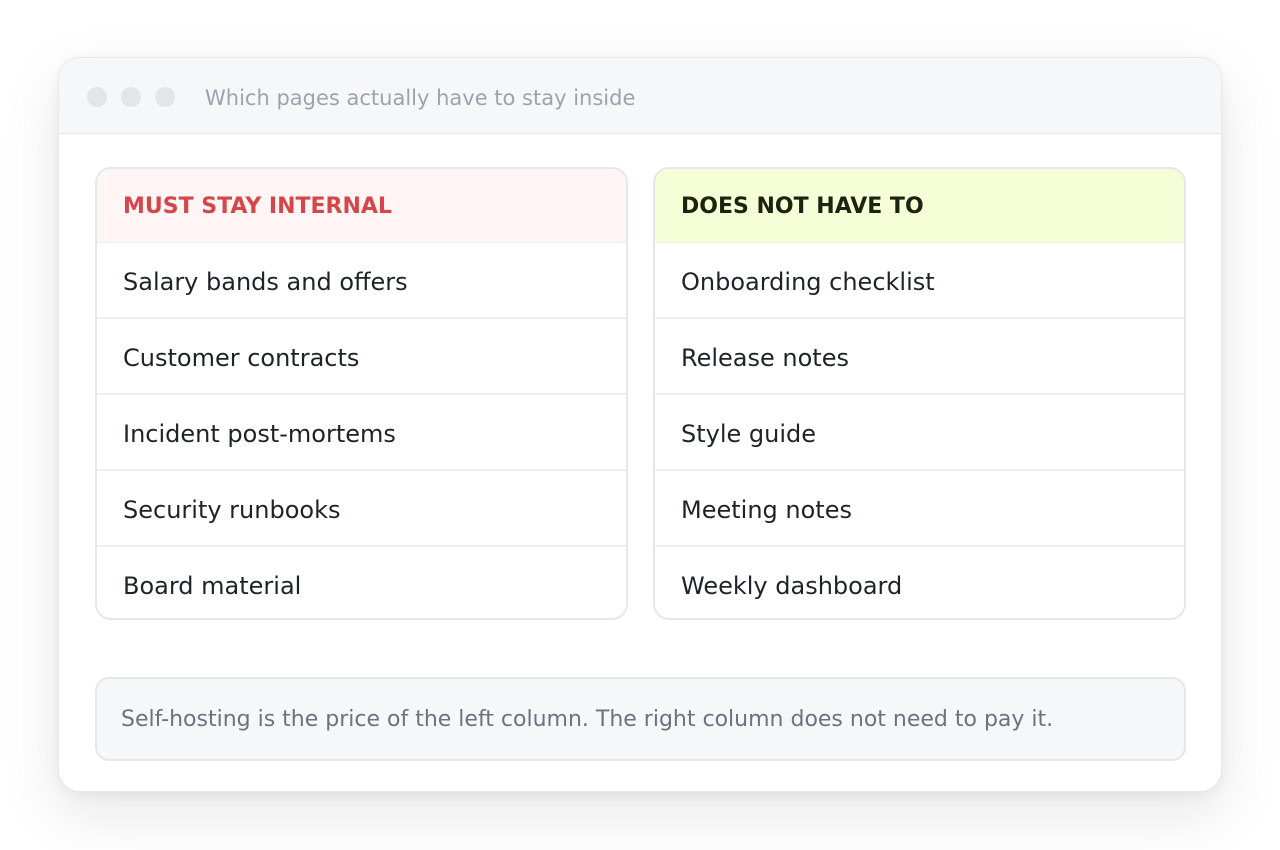 The image size is (1280, 850). What do you see at coordinates (919, 509) in the screenshot?
I see `list-item: Meeting notes` at bounding box center [919, 509].